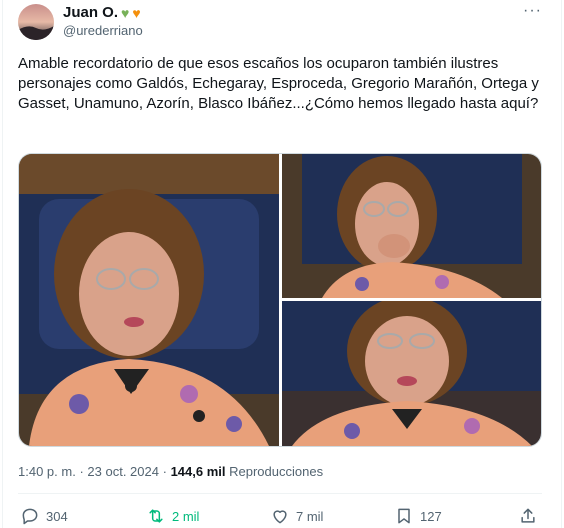 The width and height of the screenshot is (564, 528). What do you see at coordinates (36, 22) in the screenshot?
I see `avatar` at bounding box center [36, 22].